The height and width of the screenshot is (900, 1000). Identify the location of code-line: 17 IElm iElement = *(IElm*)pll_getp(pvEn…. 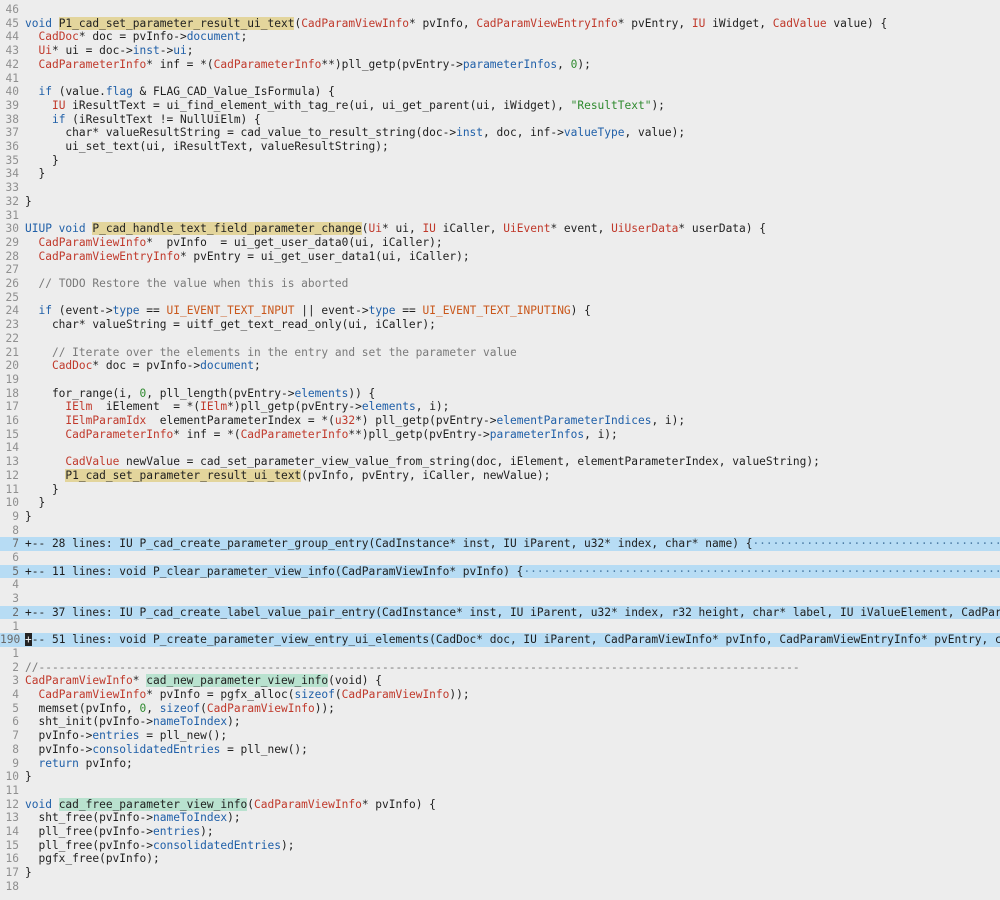
(500, 407).